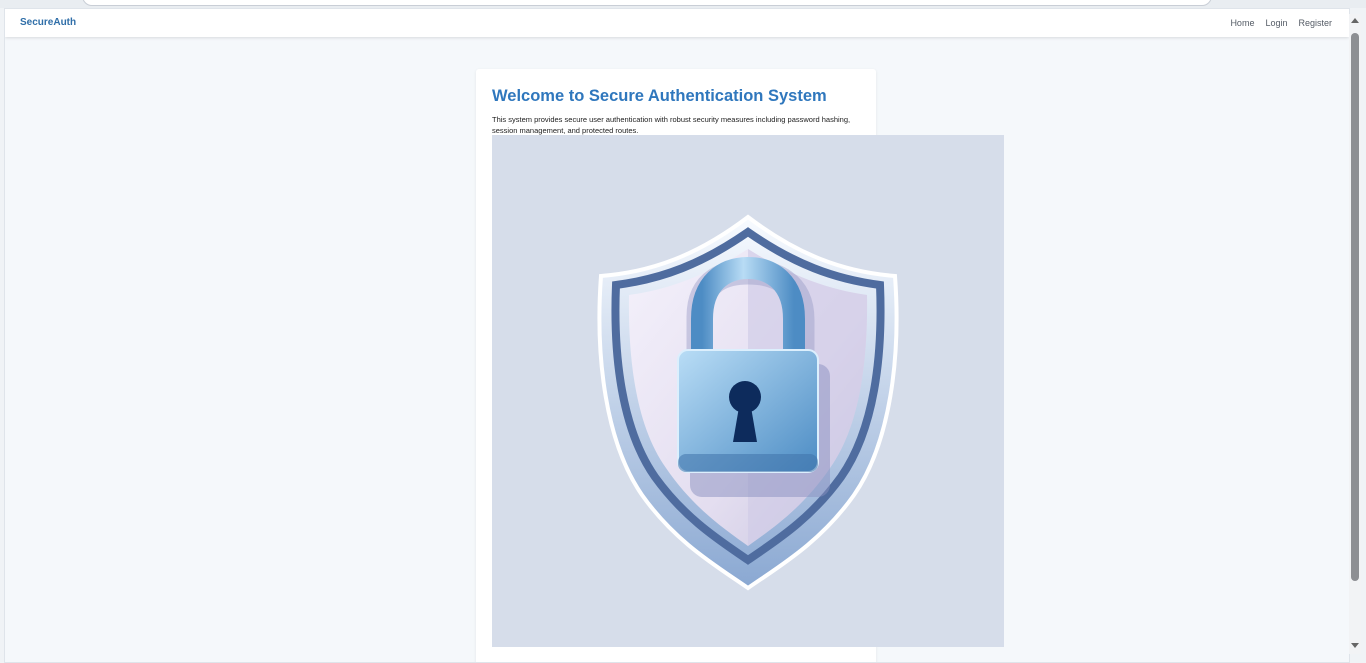 The height and width of the screenshot is (663, 1366). What do you see at coordinates (647, 3) in the screenshot?
I see `address-bar` at bounding box center [647, 3].